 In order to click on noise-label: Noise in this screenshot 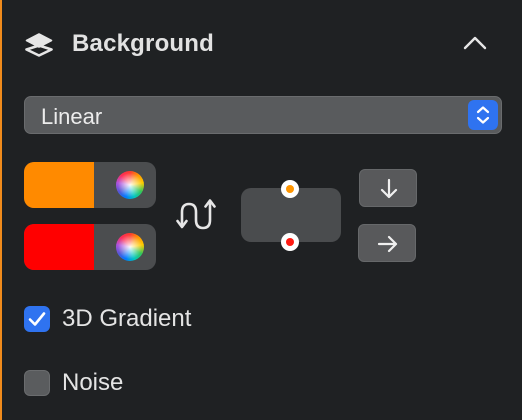, I will do `click(93, 382)`.